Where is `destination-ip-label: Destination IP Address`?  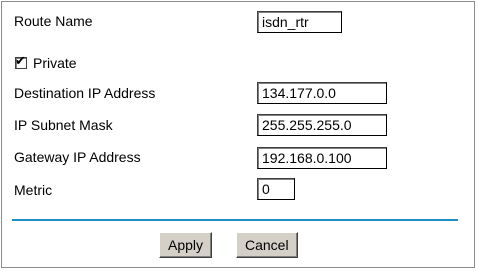 destination-ip-label: Destination IP Address is located at coordinates (85, 93).